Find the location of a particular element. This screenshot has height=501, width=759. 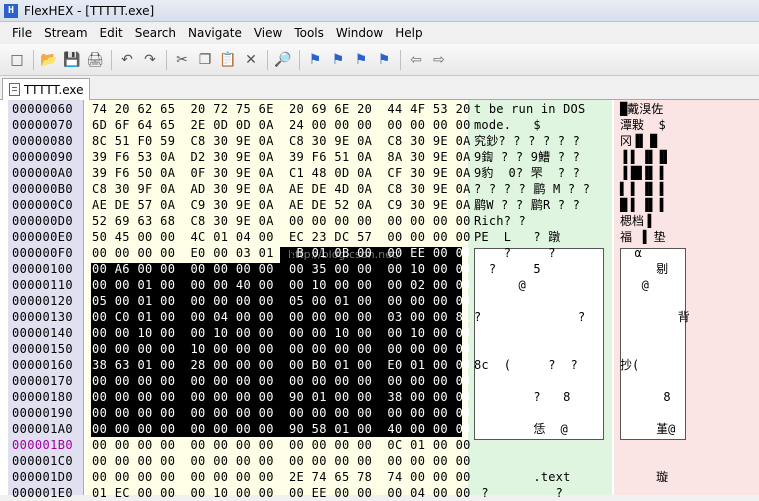

delete-icon: ✕ is located at coordinates (251, 60).